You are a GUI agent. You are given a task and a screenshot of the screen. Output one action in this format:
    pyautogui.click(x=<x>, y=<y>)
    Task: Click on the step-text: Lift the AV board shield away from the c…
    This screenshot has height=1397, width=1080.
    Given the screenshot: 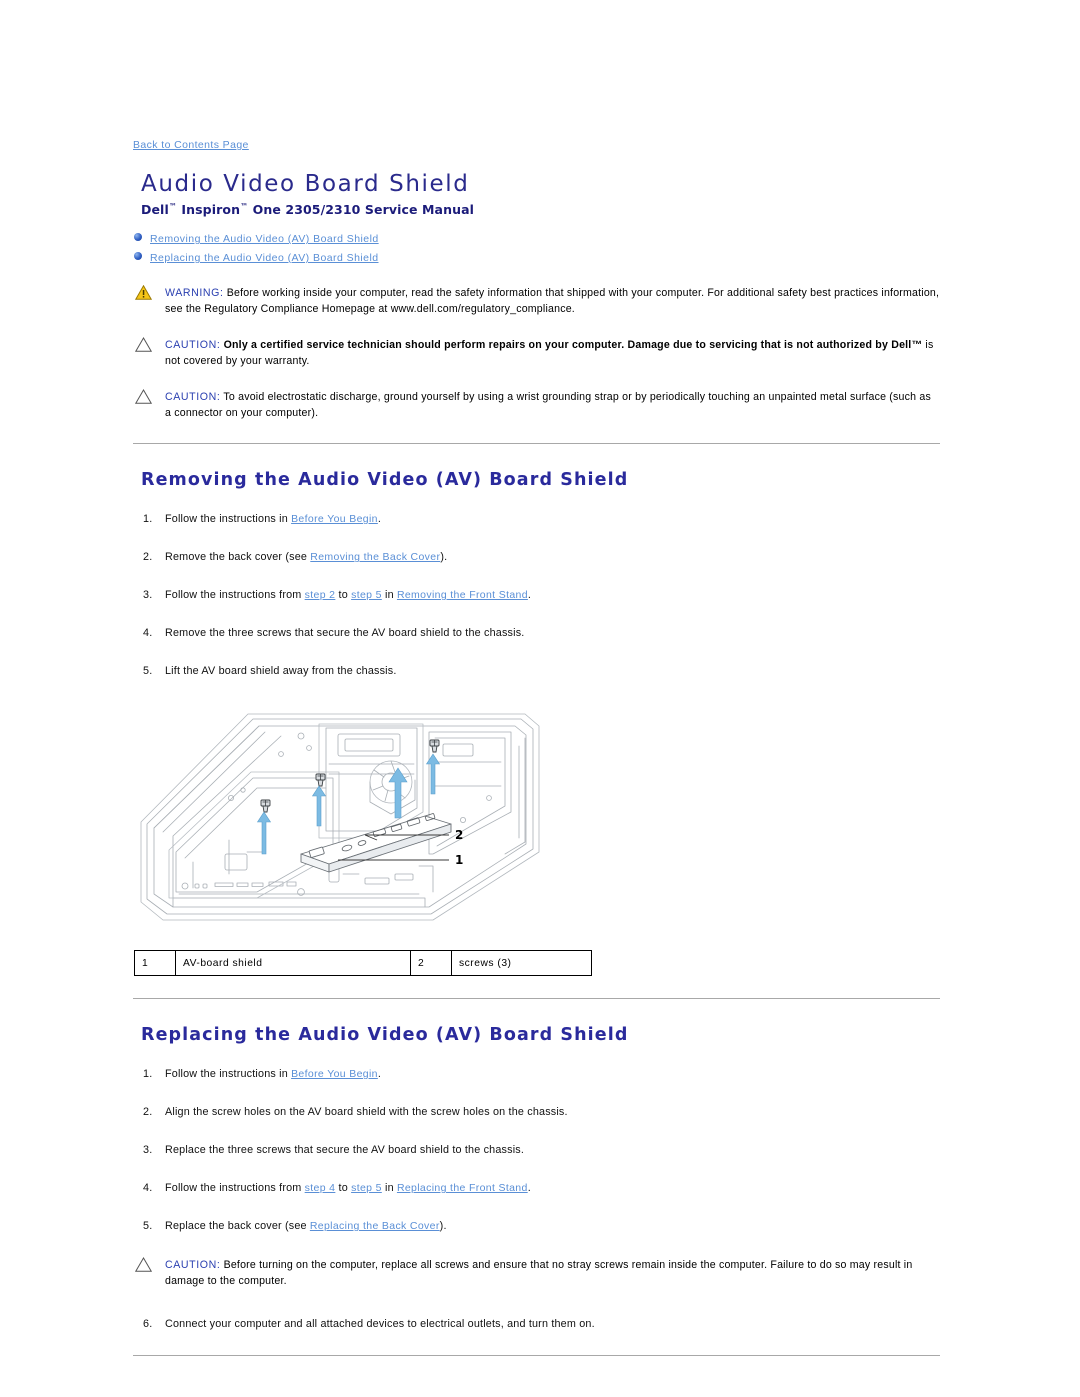 What is the action you would take?
    pyautogui.click(x=281, y=671)
    